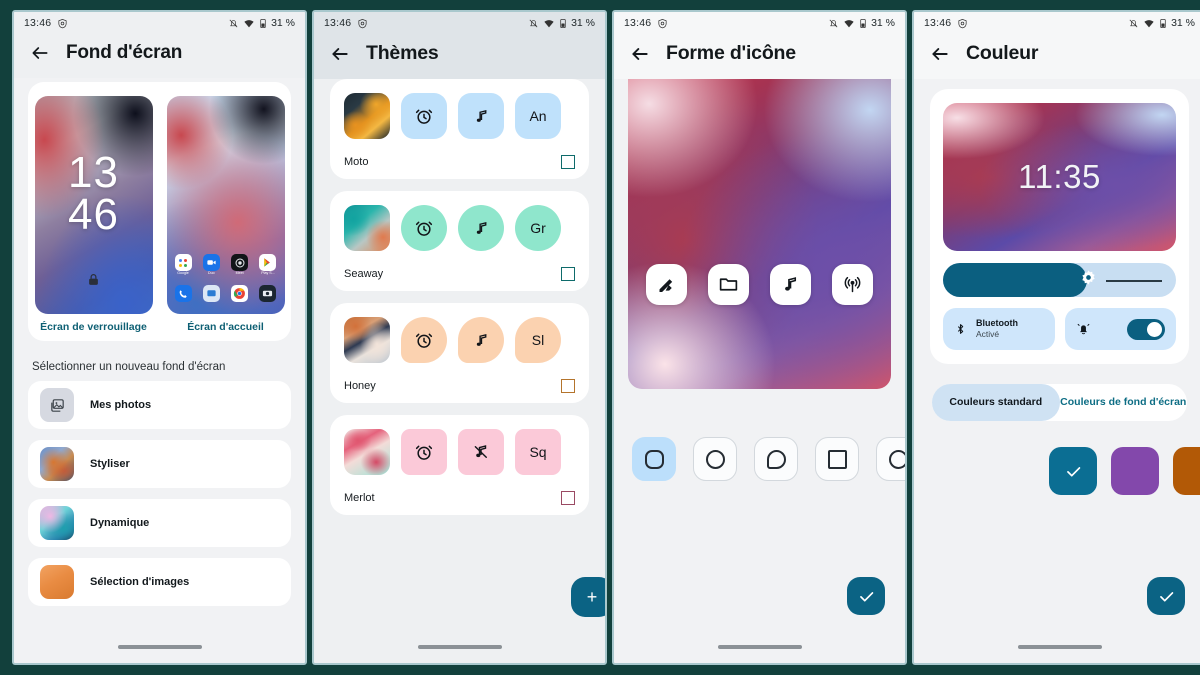 This screenshot has height=675, width=1200. Describe the element at coordinates (239, 273) in the screenshot. I see `app-label: Meet` at that location.